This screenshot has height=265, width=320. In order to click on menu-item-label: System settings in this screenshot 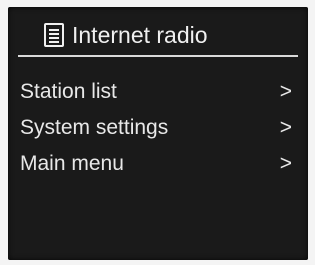, I will do `click(94, 127)`.